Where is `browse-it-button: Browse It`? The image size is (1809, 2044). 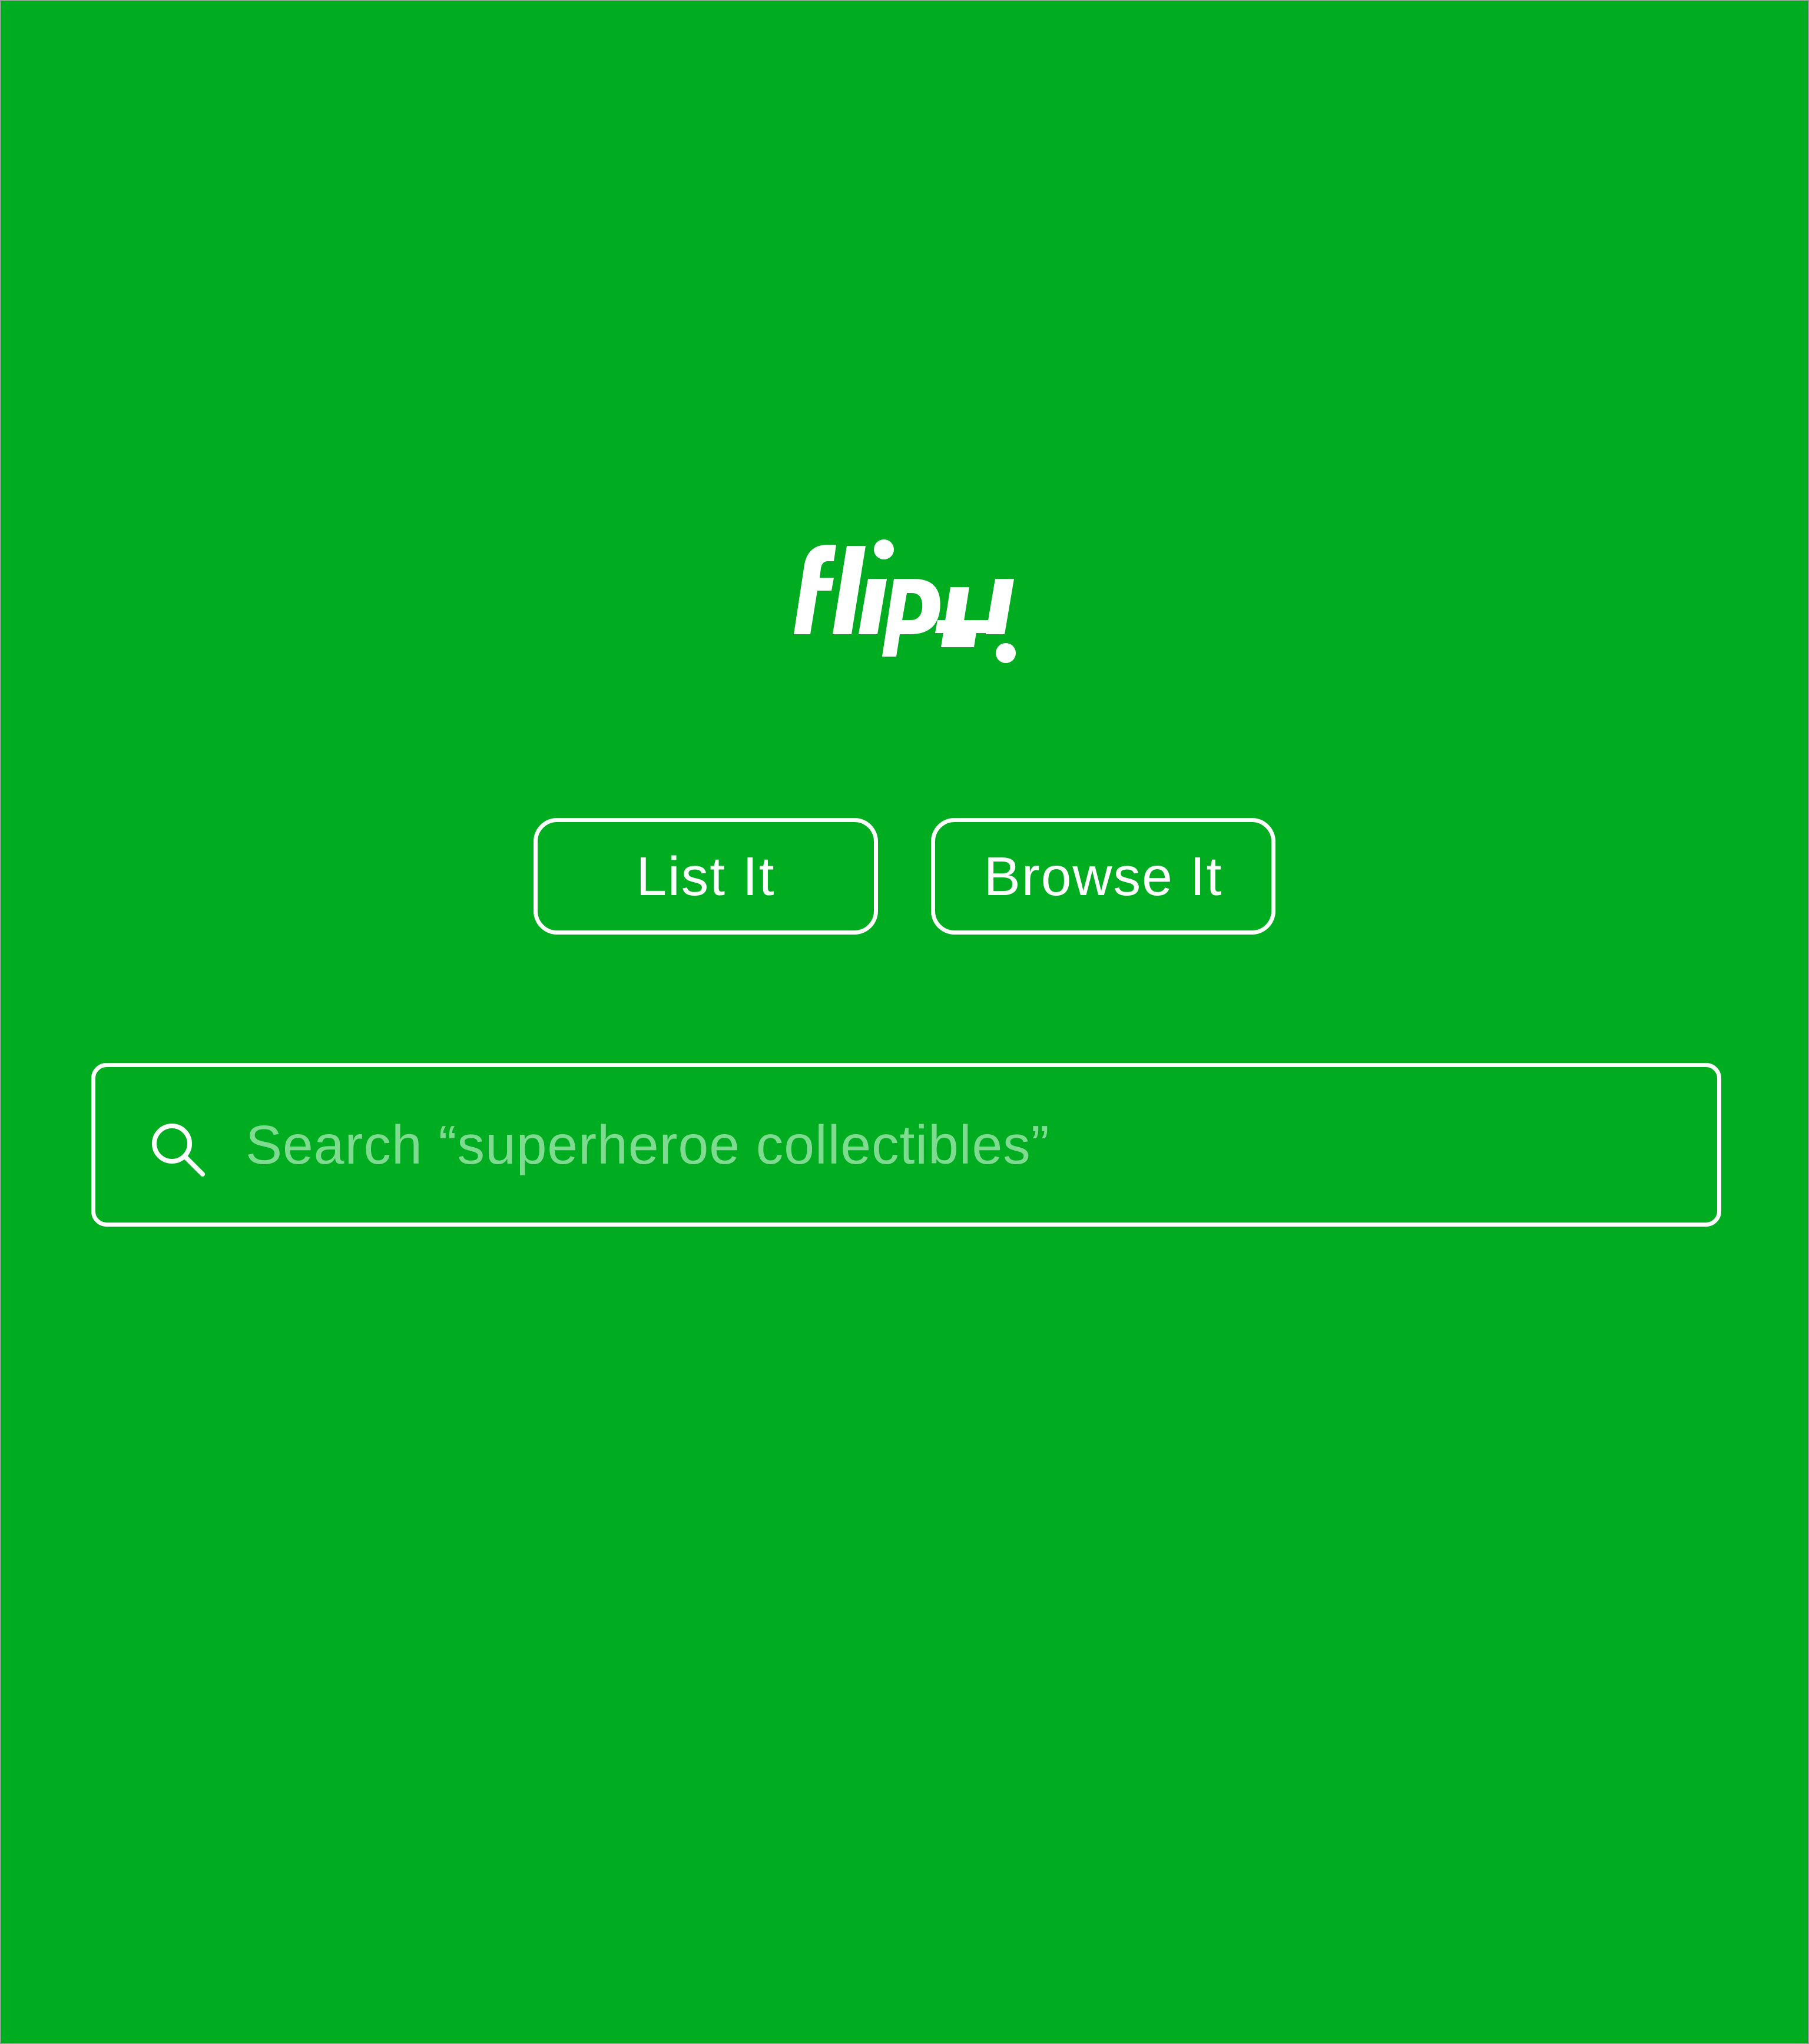
browse-it-button: Browse It is located at coordinates (1103, 876).